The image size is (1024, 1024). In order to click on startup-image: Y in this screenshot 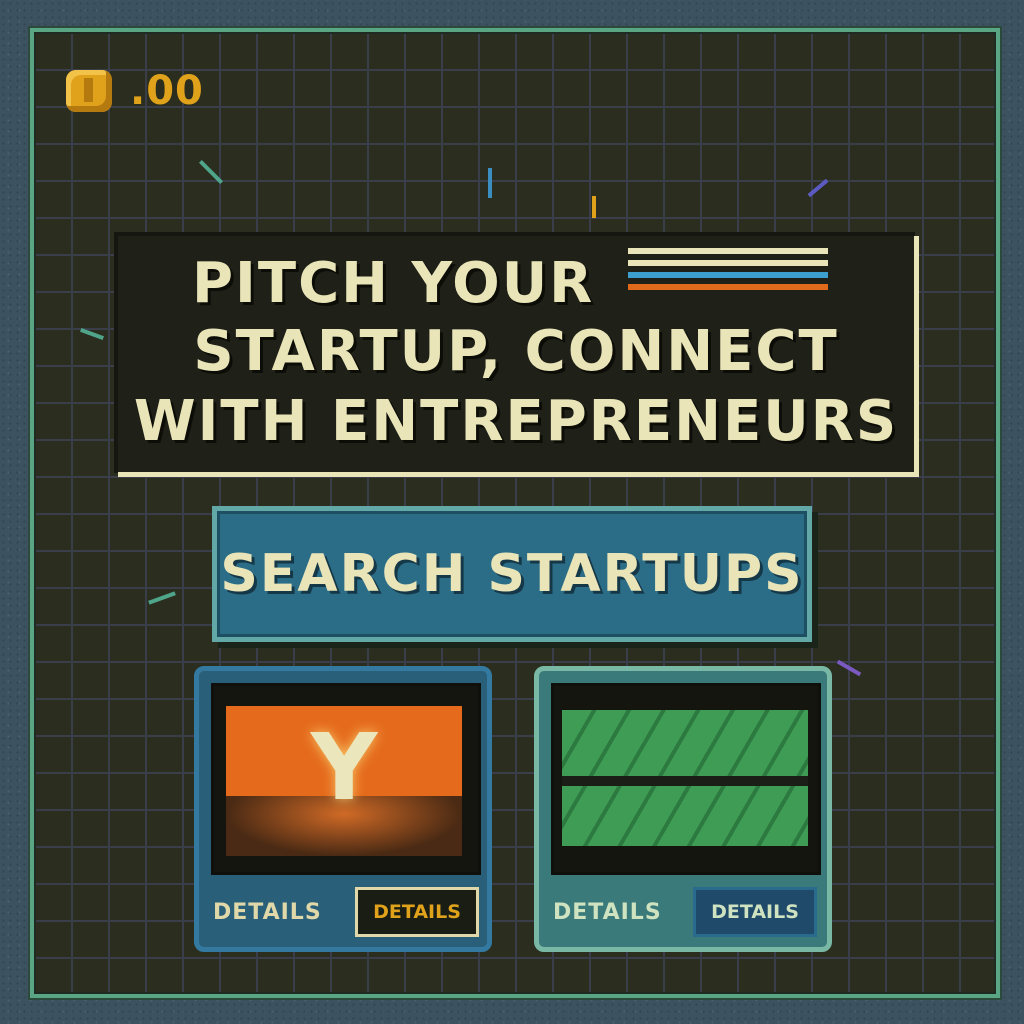, I will do `click(344, 781)`.